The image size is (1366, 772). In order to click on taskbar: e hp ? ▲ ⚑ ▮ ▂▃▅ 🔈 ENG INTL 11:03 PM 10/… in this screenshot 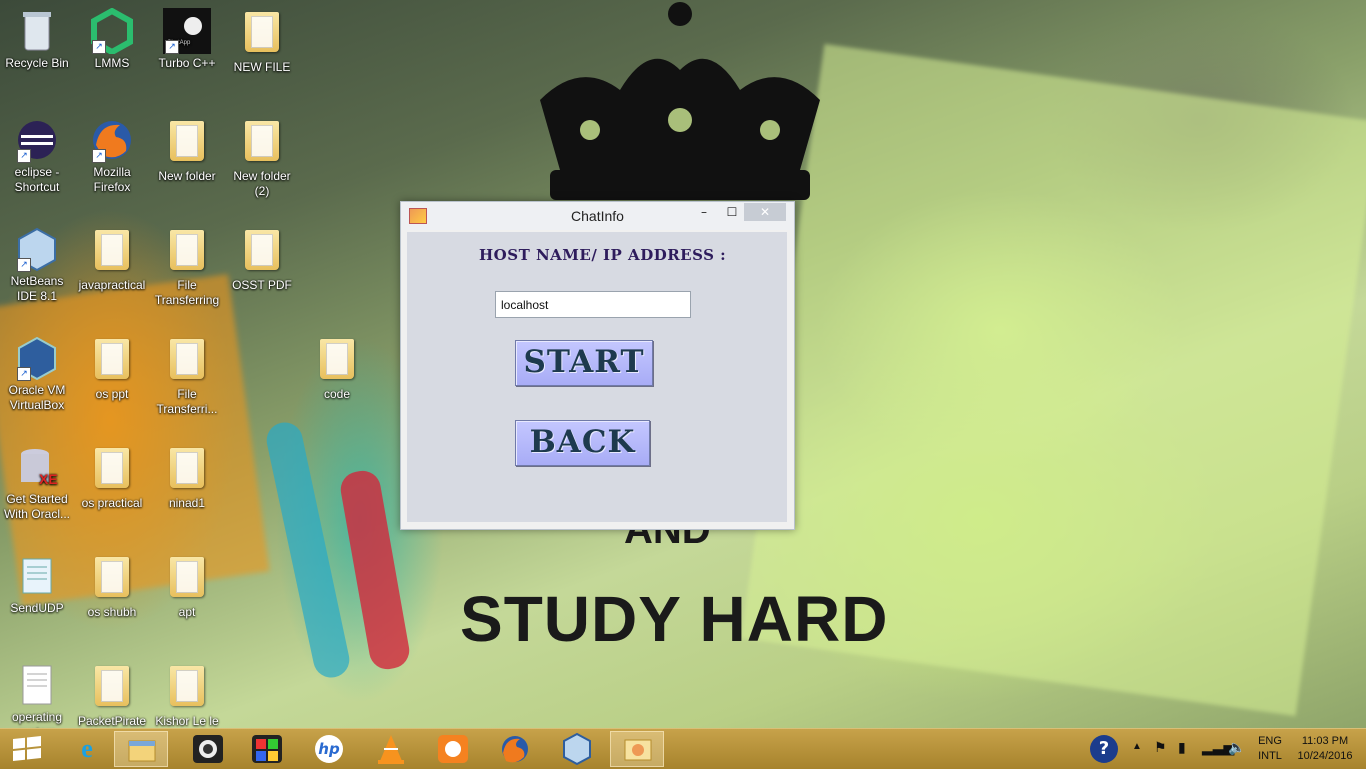, I will do `click(683, 748)`.